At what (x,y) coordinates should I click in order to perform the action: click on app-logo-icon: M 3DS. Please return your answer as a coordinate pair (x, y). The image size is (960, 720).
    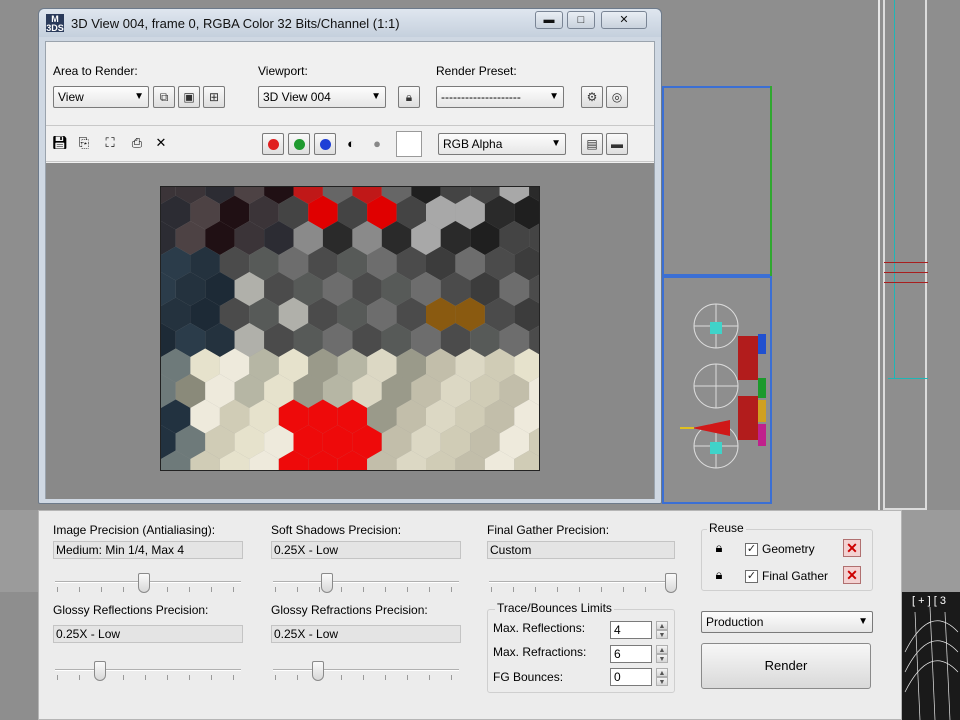
    Looking at the image, I should click on (55, 23).